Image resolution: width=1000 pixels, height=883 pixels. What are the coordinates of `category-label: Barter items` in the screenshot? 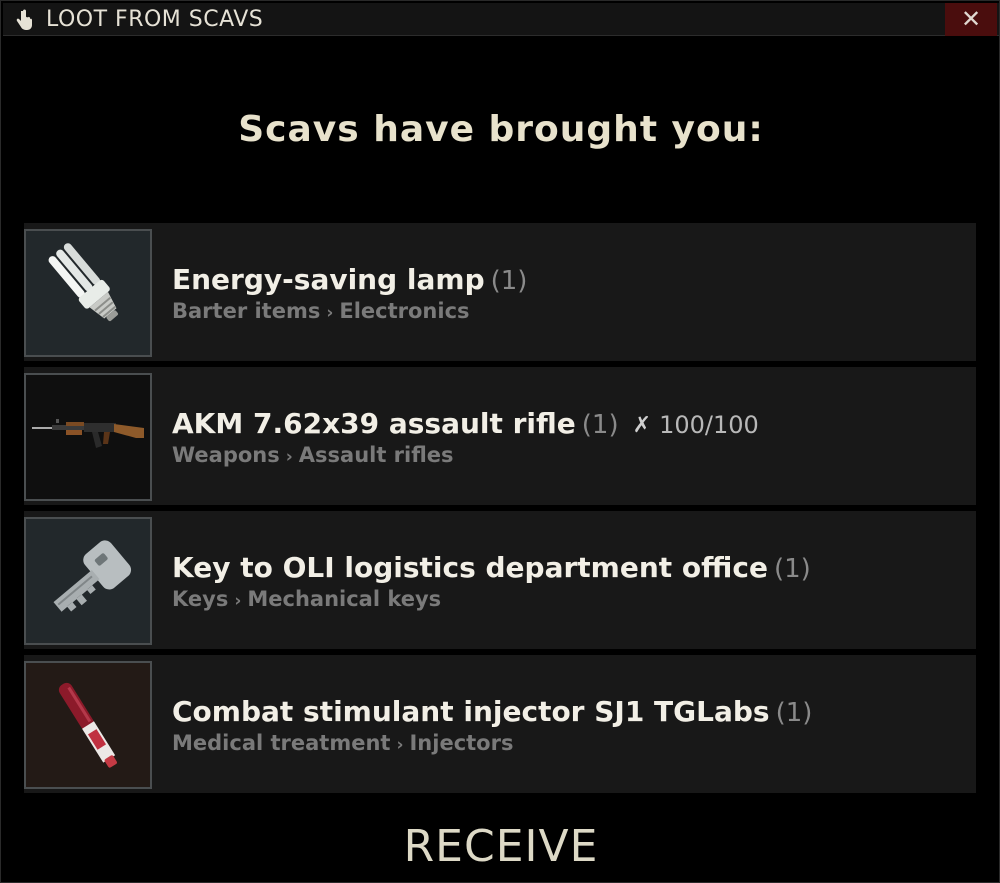 It's located at (246, 311).